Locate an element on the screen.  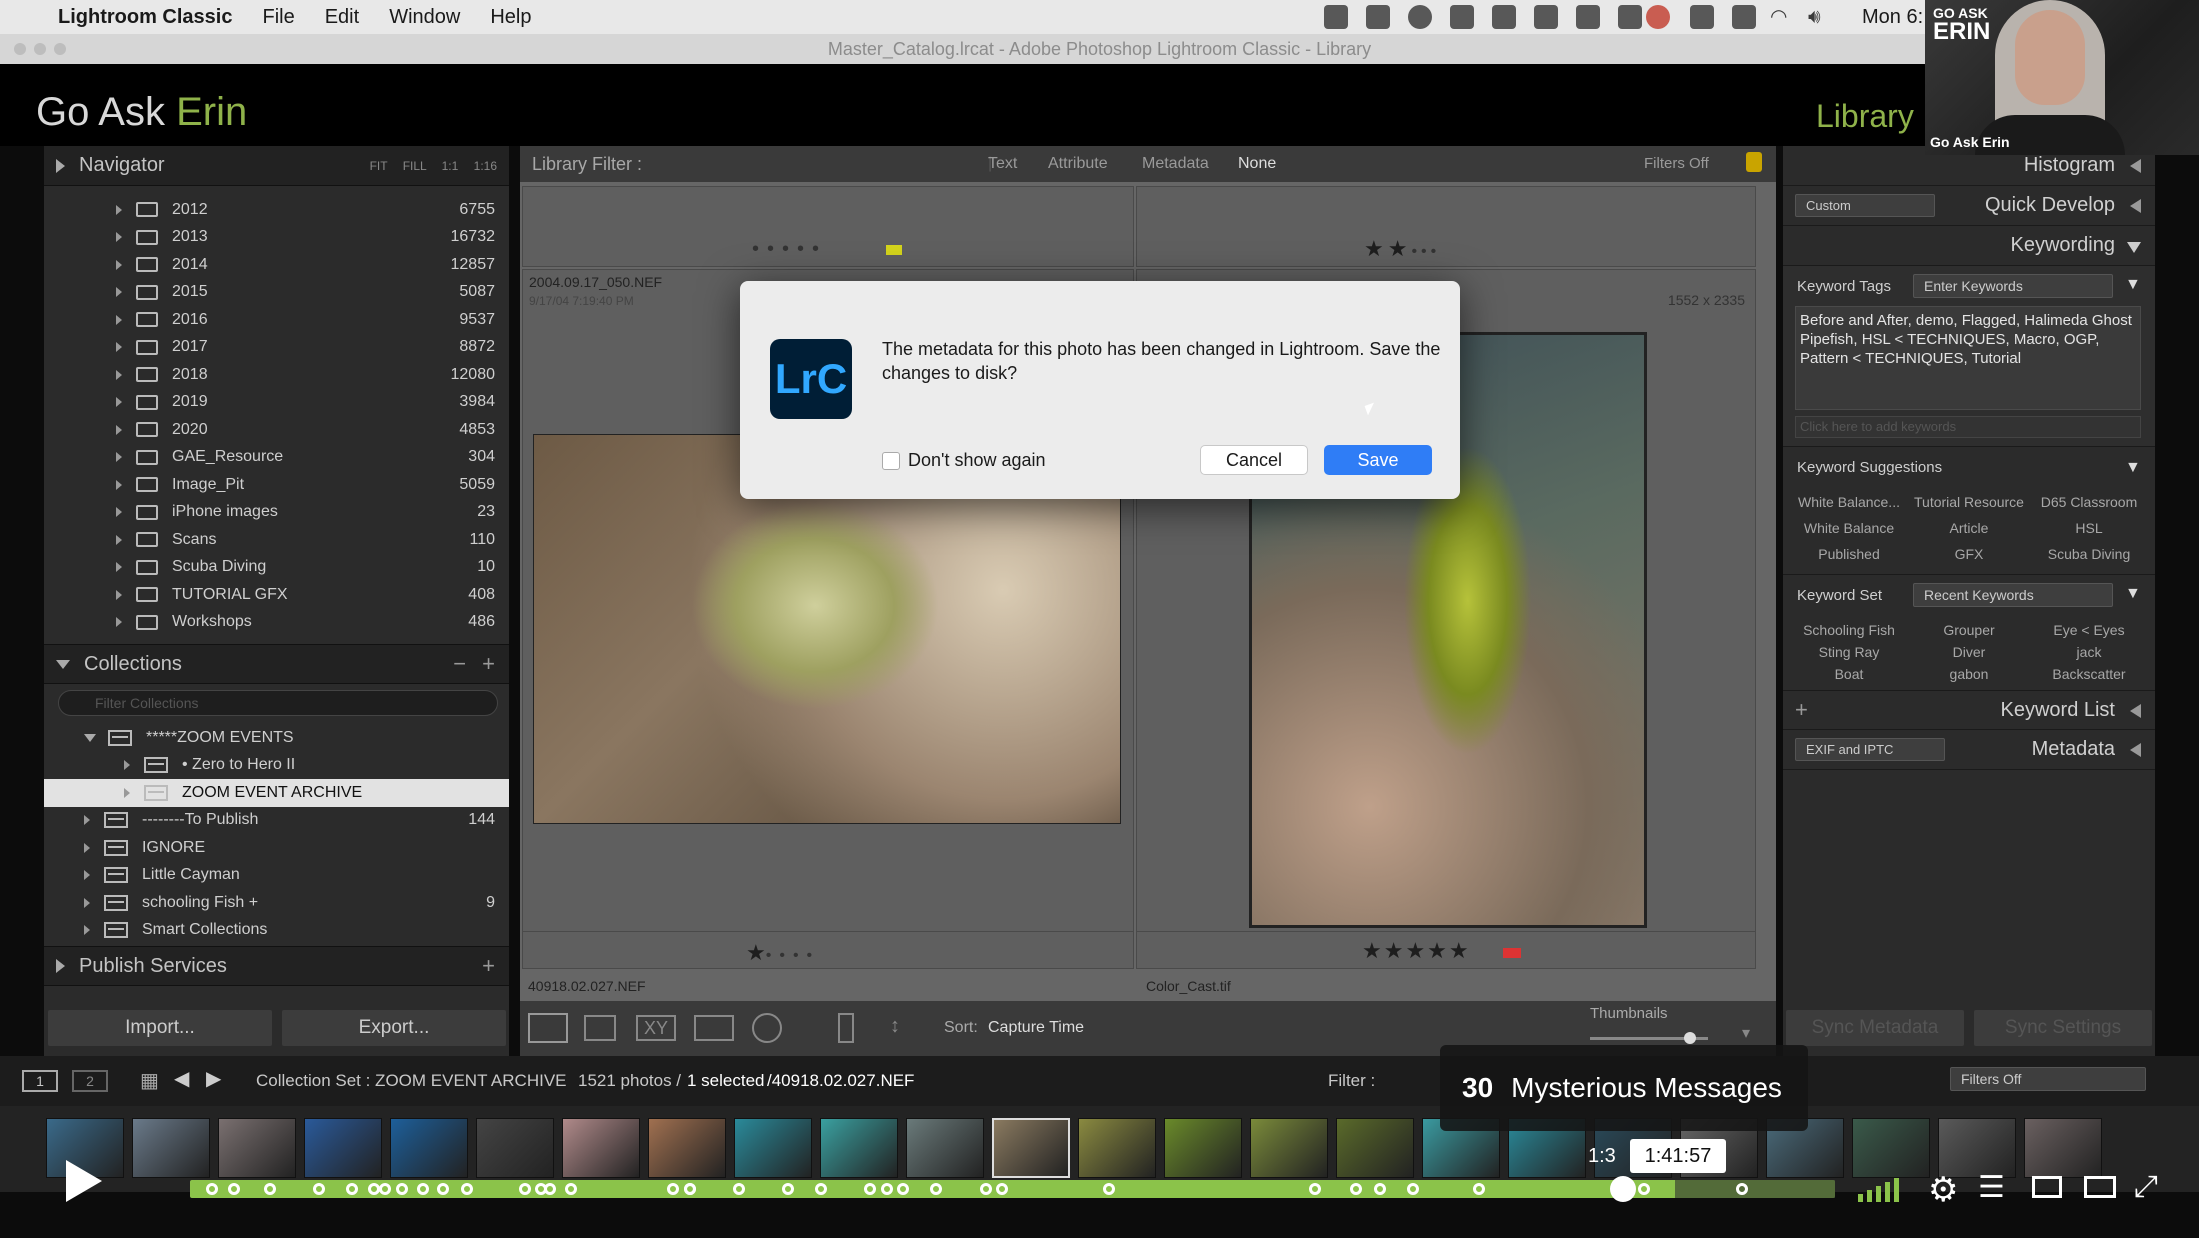
sort-direction-icon: ↕ is located at coordinates (895, 1026).